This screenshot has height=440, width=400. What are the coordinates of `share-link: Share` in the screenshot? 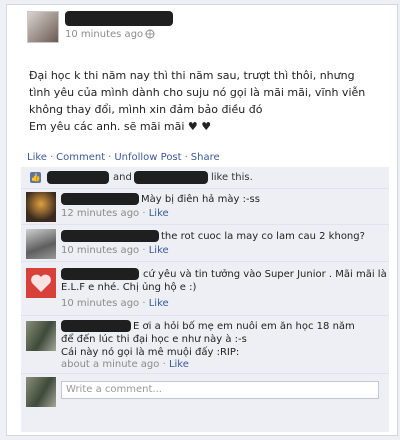 It's located at (205, 157).